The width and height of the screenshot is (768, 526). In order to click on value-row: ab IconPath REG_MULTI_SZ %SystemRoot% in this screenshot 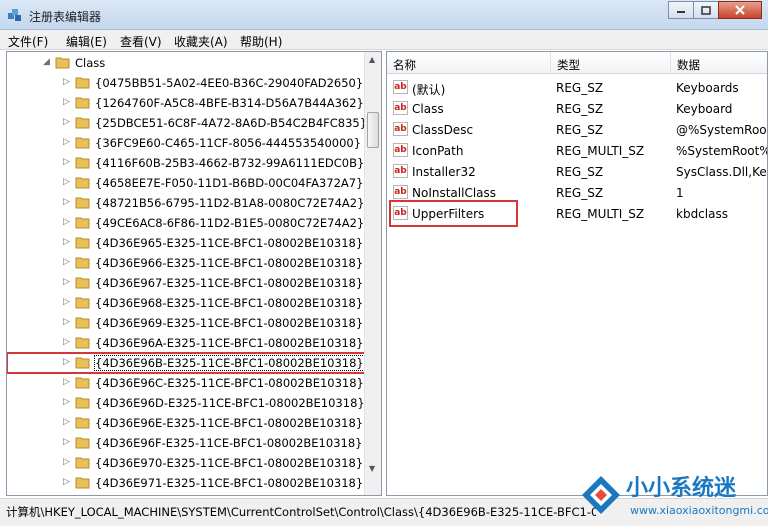, I will do `click(577, 150)`.